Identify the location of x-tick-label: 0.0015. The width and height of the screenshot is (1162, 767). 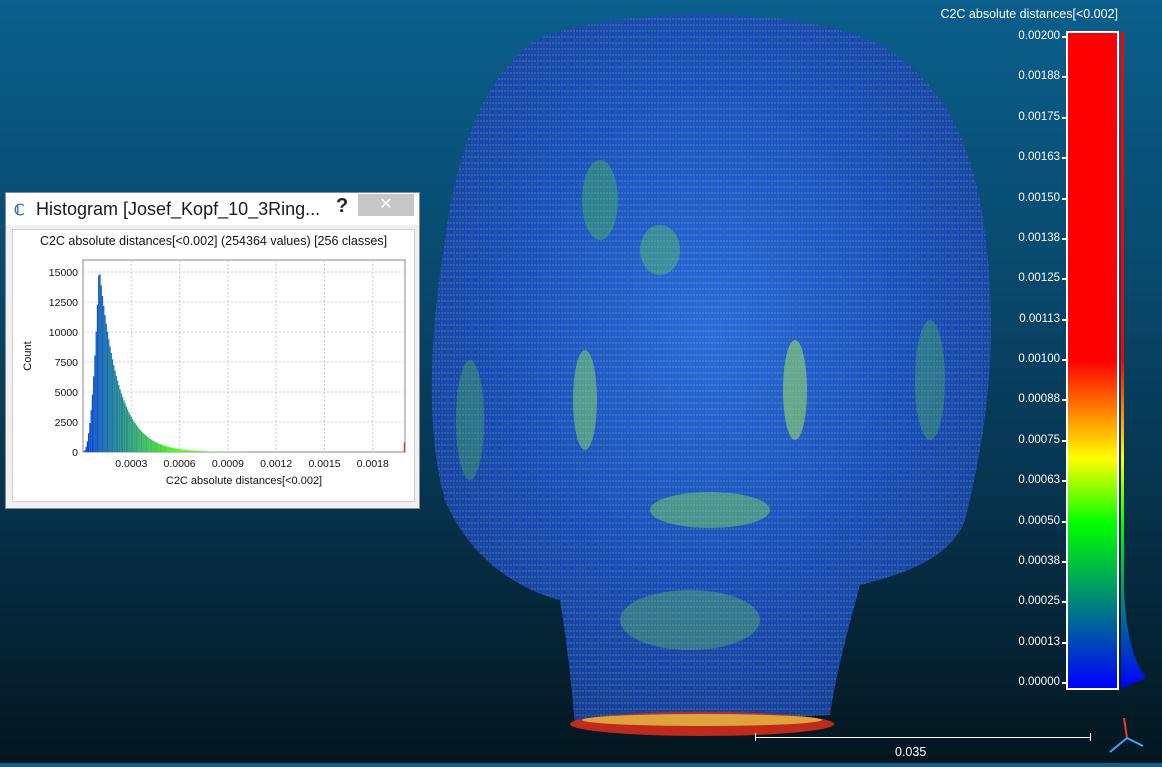
(324, 464).